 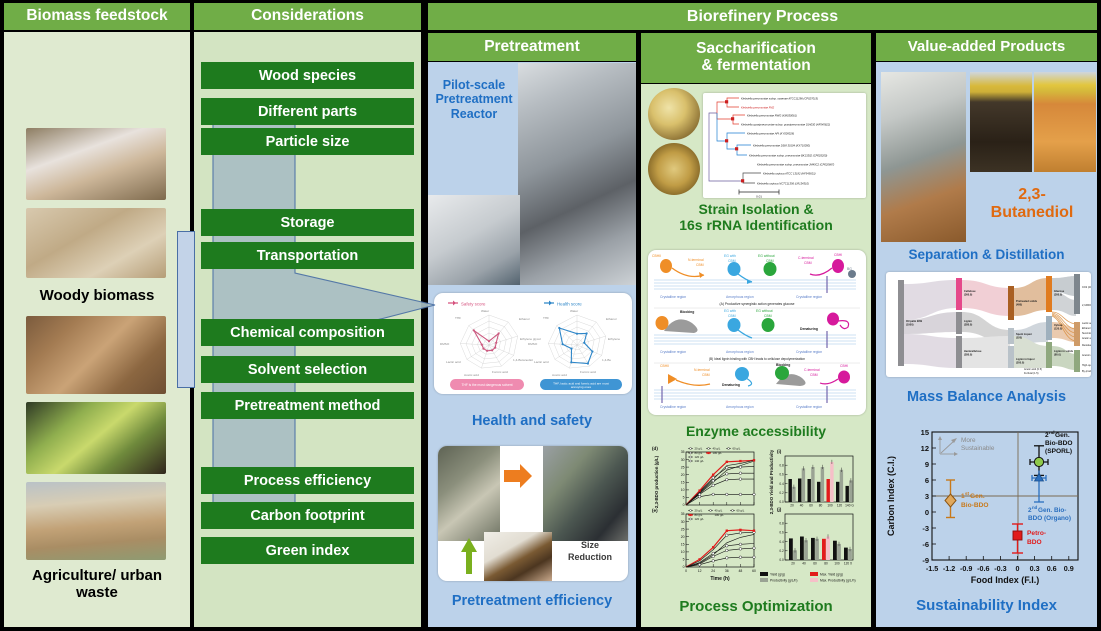 I want to click on caption-separation-distillation: Separation & Distillation, so click(x=986, y=254).